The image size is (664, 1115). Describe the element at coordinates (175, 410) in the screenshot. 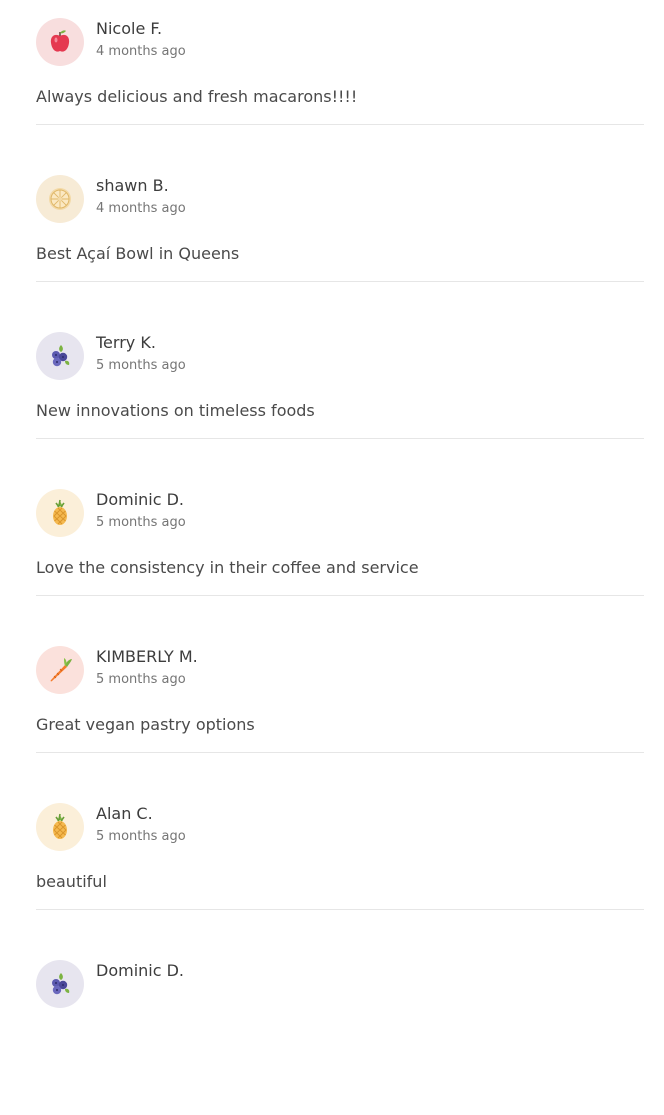

I see `review-text: New innovations on timeless foods` at that location.